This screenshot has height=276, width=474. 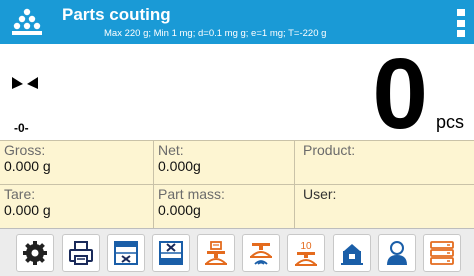 I want to click on user-icon, so click(x=397, y=253).